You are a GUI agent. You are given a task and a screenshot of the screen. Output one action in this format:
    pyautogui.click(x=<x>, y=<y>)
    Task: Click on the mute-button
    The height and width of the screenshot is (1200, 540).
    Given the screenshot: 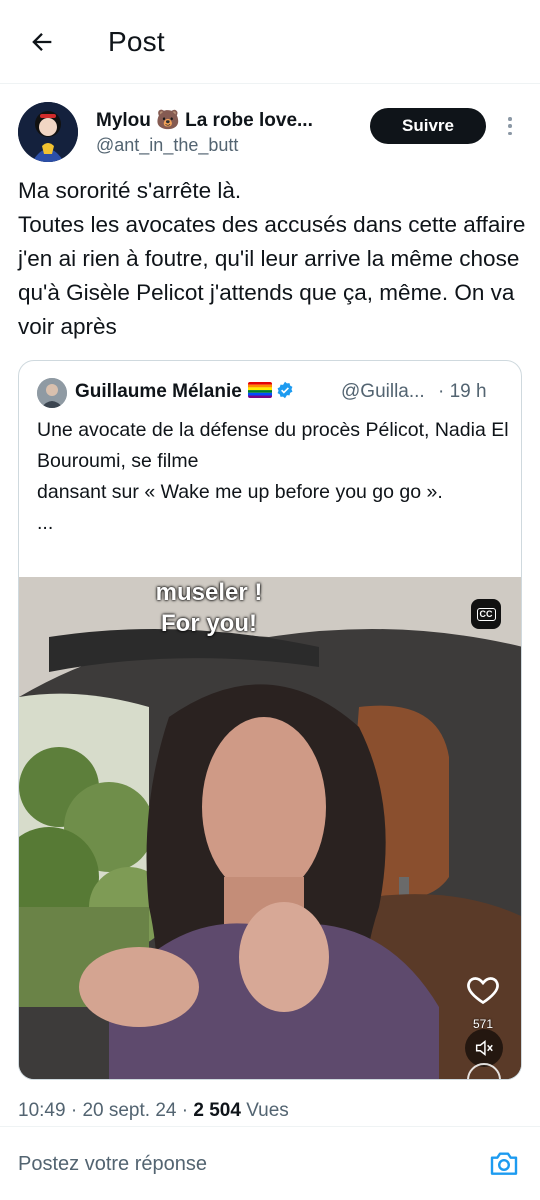 What is the action you would take?
    pyautogui.click(x=484, y=1048)
    